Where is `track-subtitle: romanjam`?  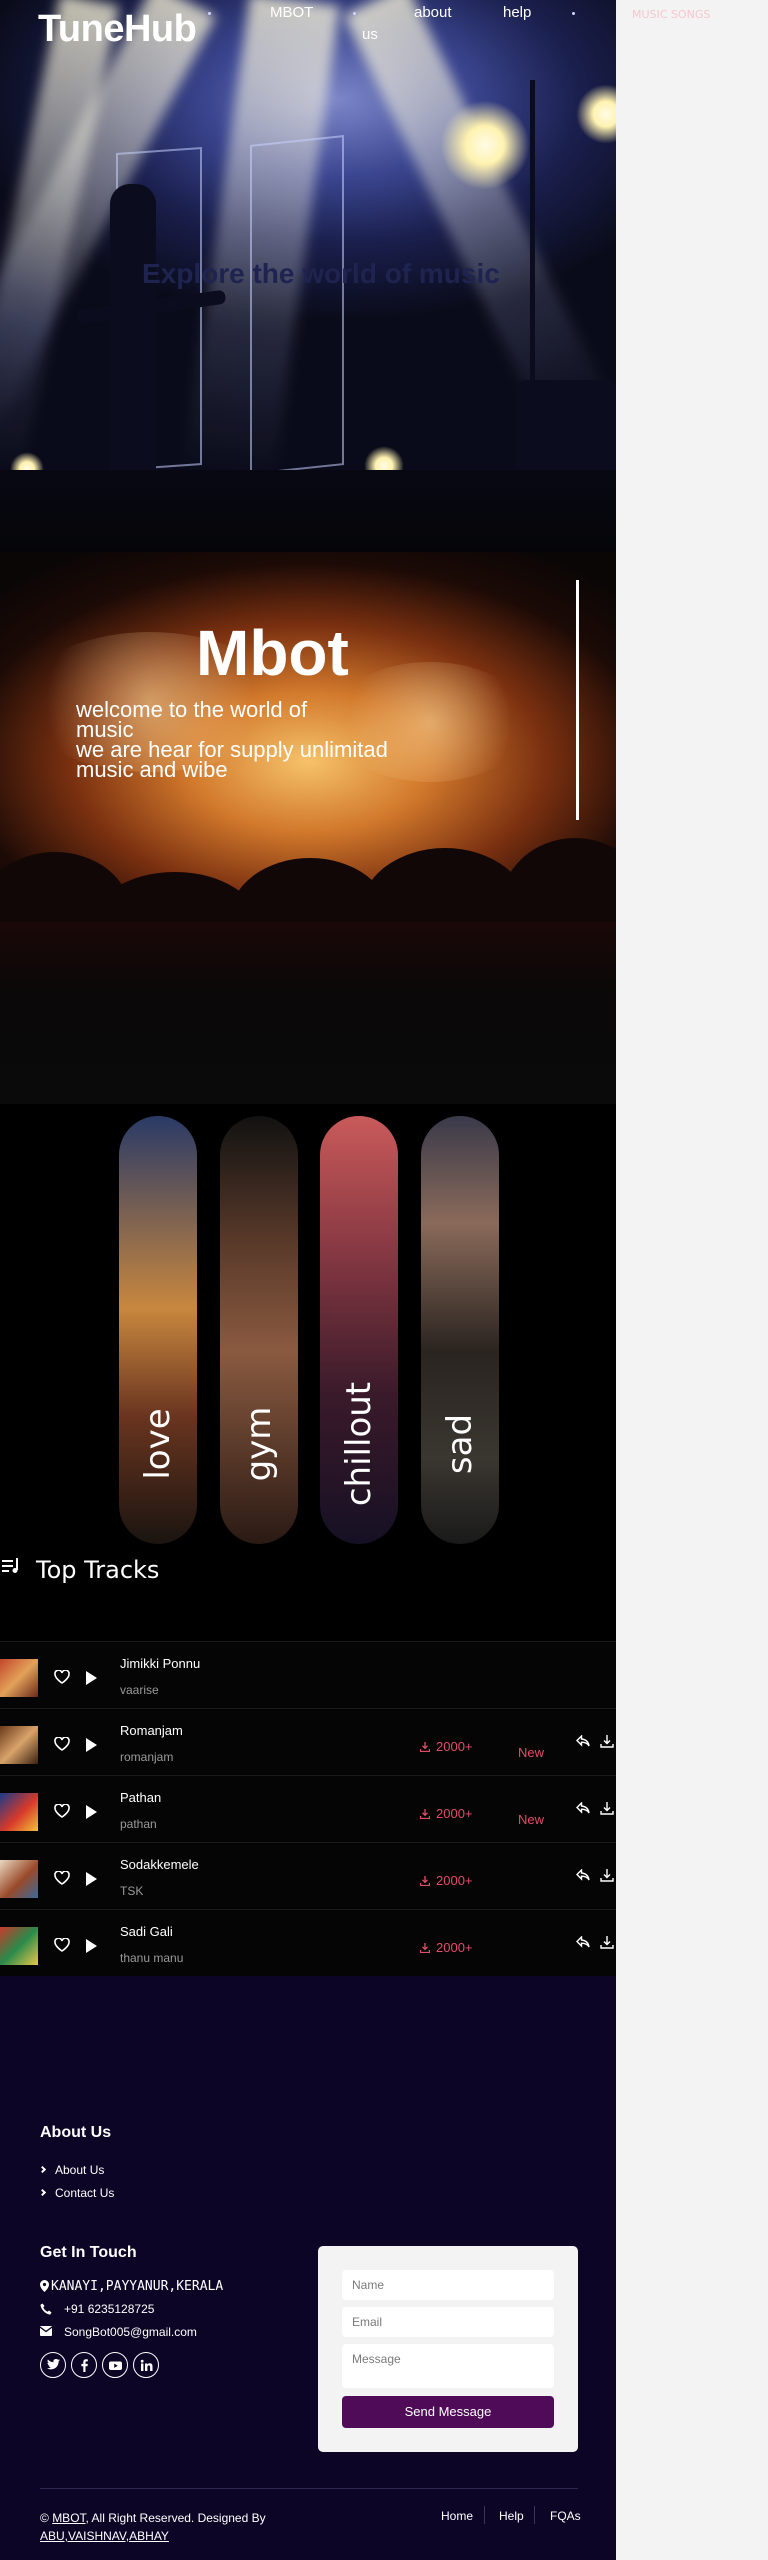 track-subtitle: romanjam is located at coordinates (147, 1757).